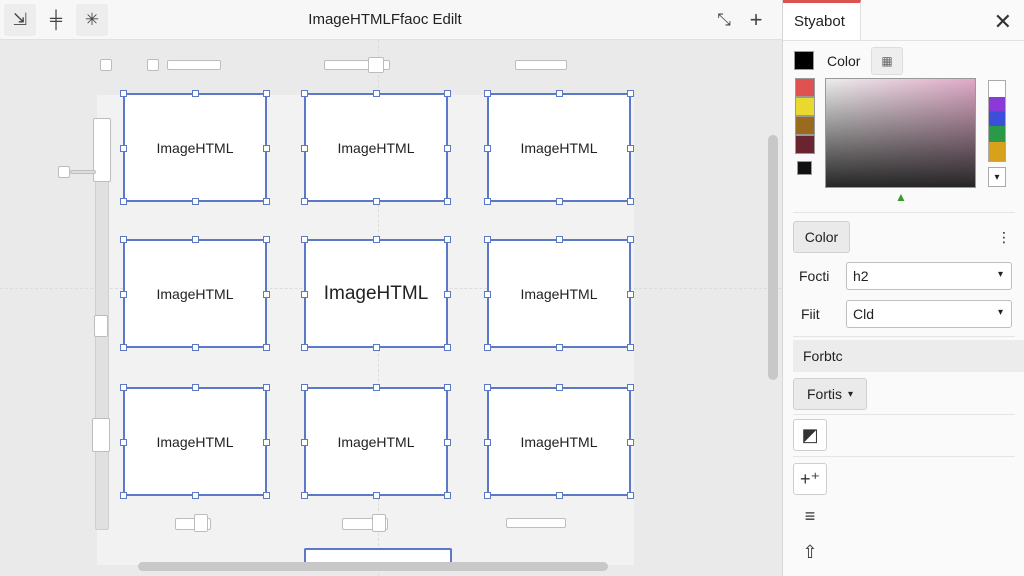 This screenshot has height=576, width=1024. I want to click on tab-styabot: Styabot, so click(822, 20).